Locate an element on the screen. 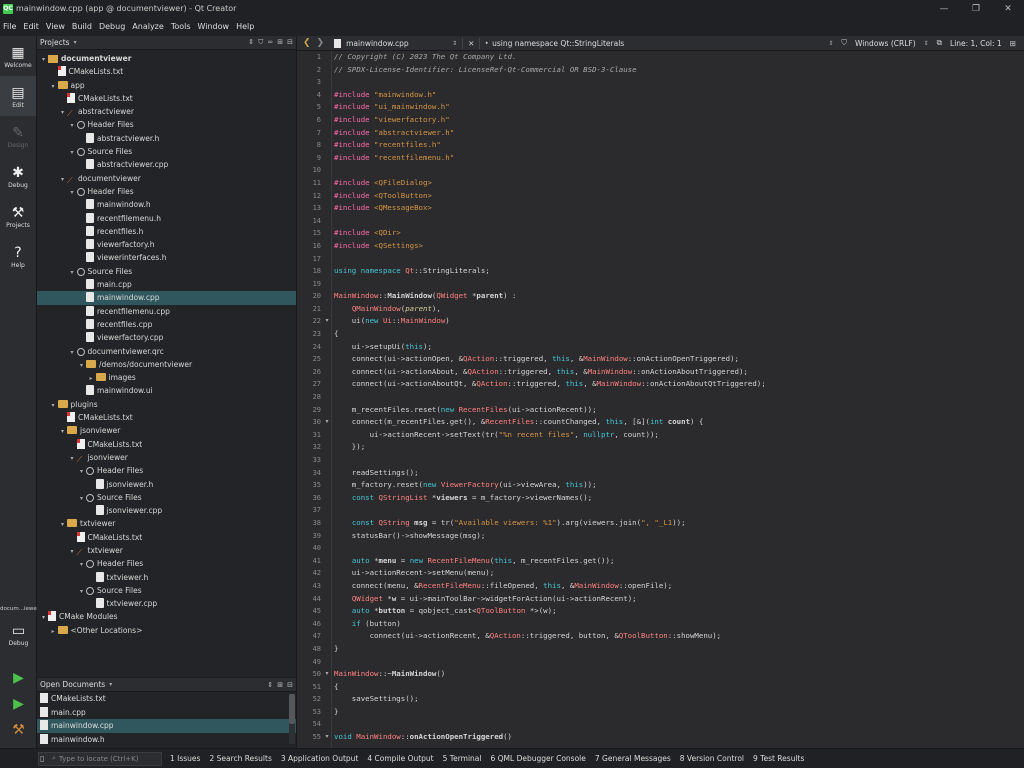 The height and width of the screenshot is (768, 1024). code-line: ui->actionRecent->setMenu(menu); is located at coordinates (678, 573).